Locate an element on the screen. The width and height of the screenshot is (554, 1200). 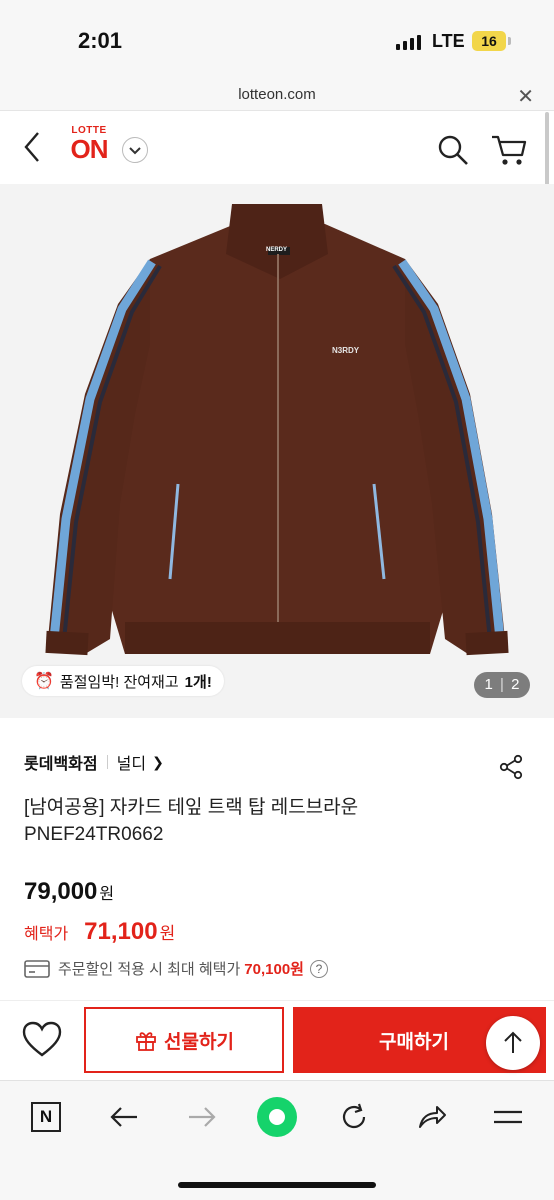
back-button is located at coordinates (34, 147).